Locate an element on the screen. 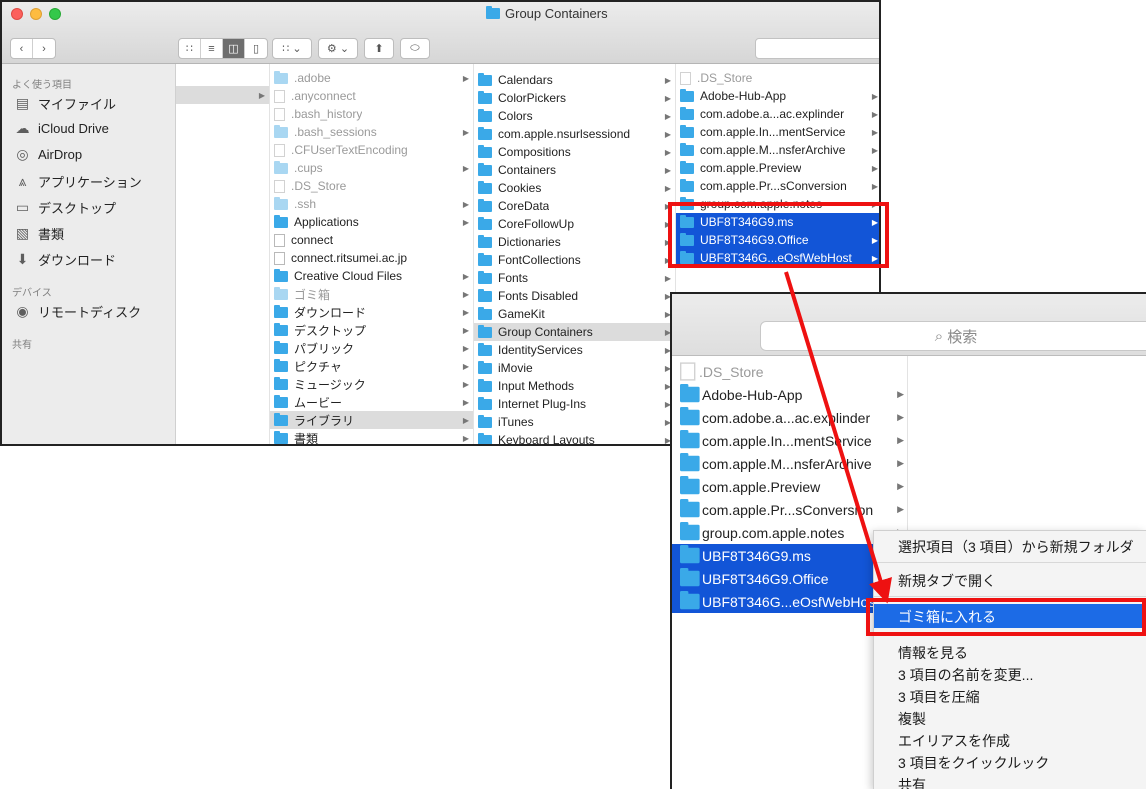 This screenshot has height=789, width=1146. pointer-arrow is located at coordinates (838, 437).